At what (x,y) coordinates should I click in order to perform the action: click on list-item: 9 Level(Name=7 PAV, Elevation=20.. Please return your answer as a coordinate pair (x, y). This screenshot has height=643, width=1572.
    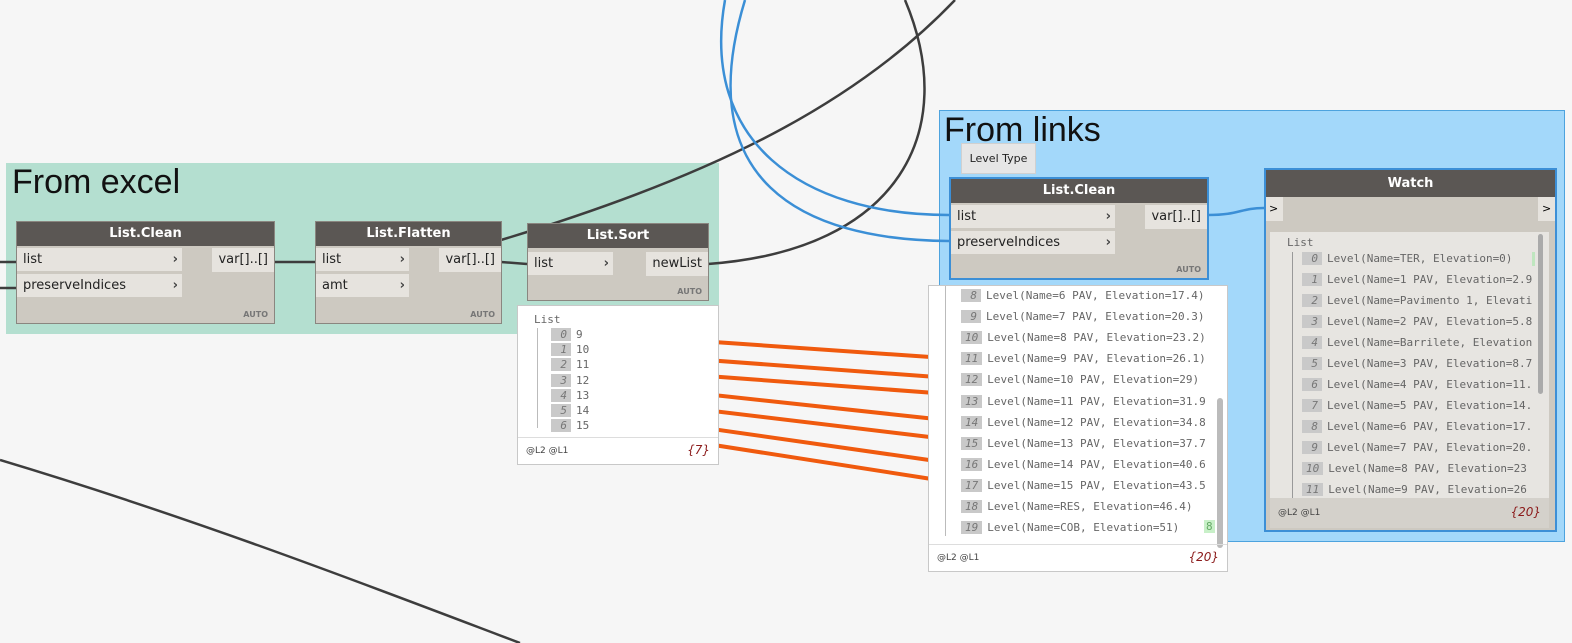
    Looking at the image, I should click on (1417, 447).